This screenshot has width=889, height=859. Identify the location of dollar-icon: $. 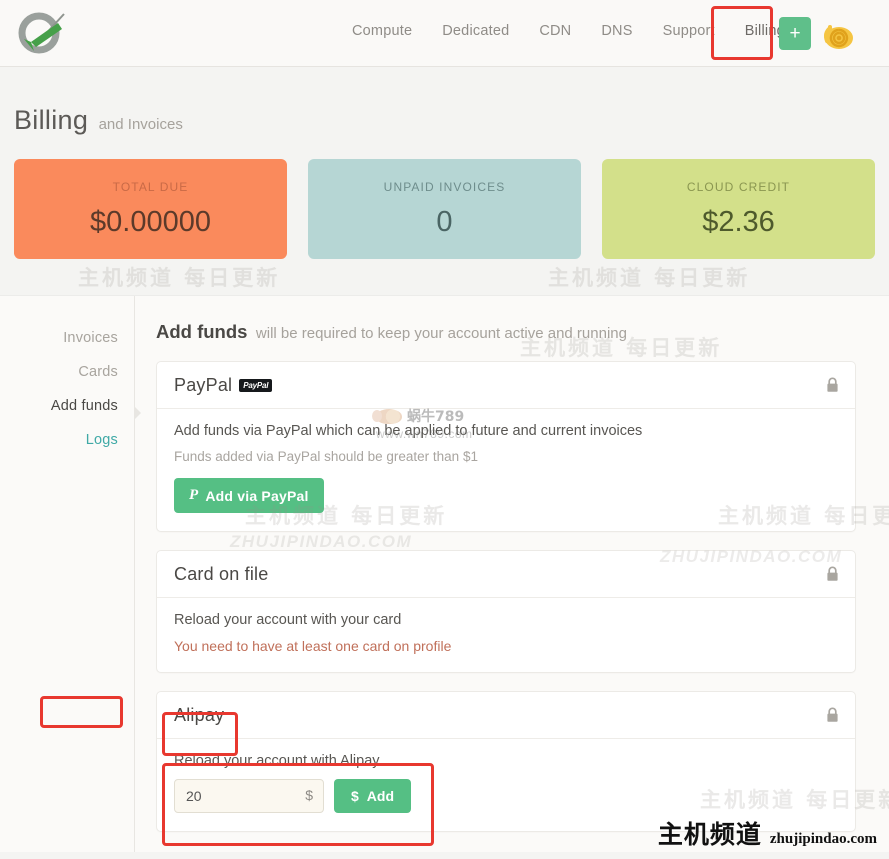
(355, 796).